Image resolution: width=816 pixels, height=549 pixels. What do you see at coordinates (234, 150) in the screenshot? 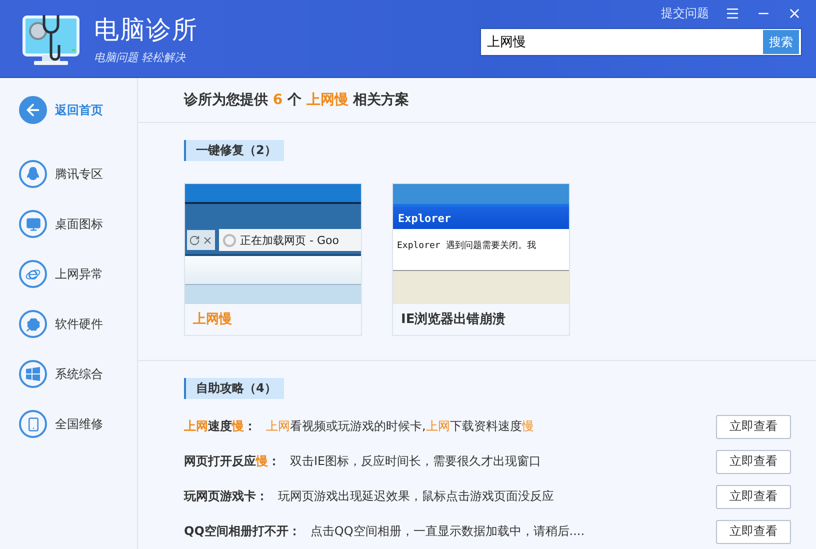
I see `section-heading: 一键修复（2）` at bounding box center [234, 150].